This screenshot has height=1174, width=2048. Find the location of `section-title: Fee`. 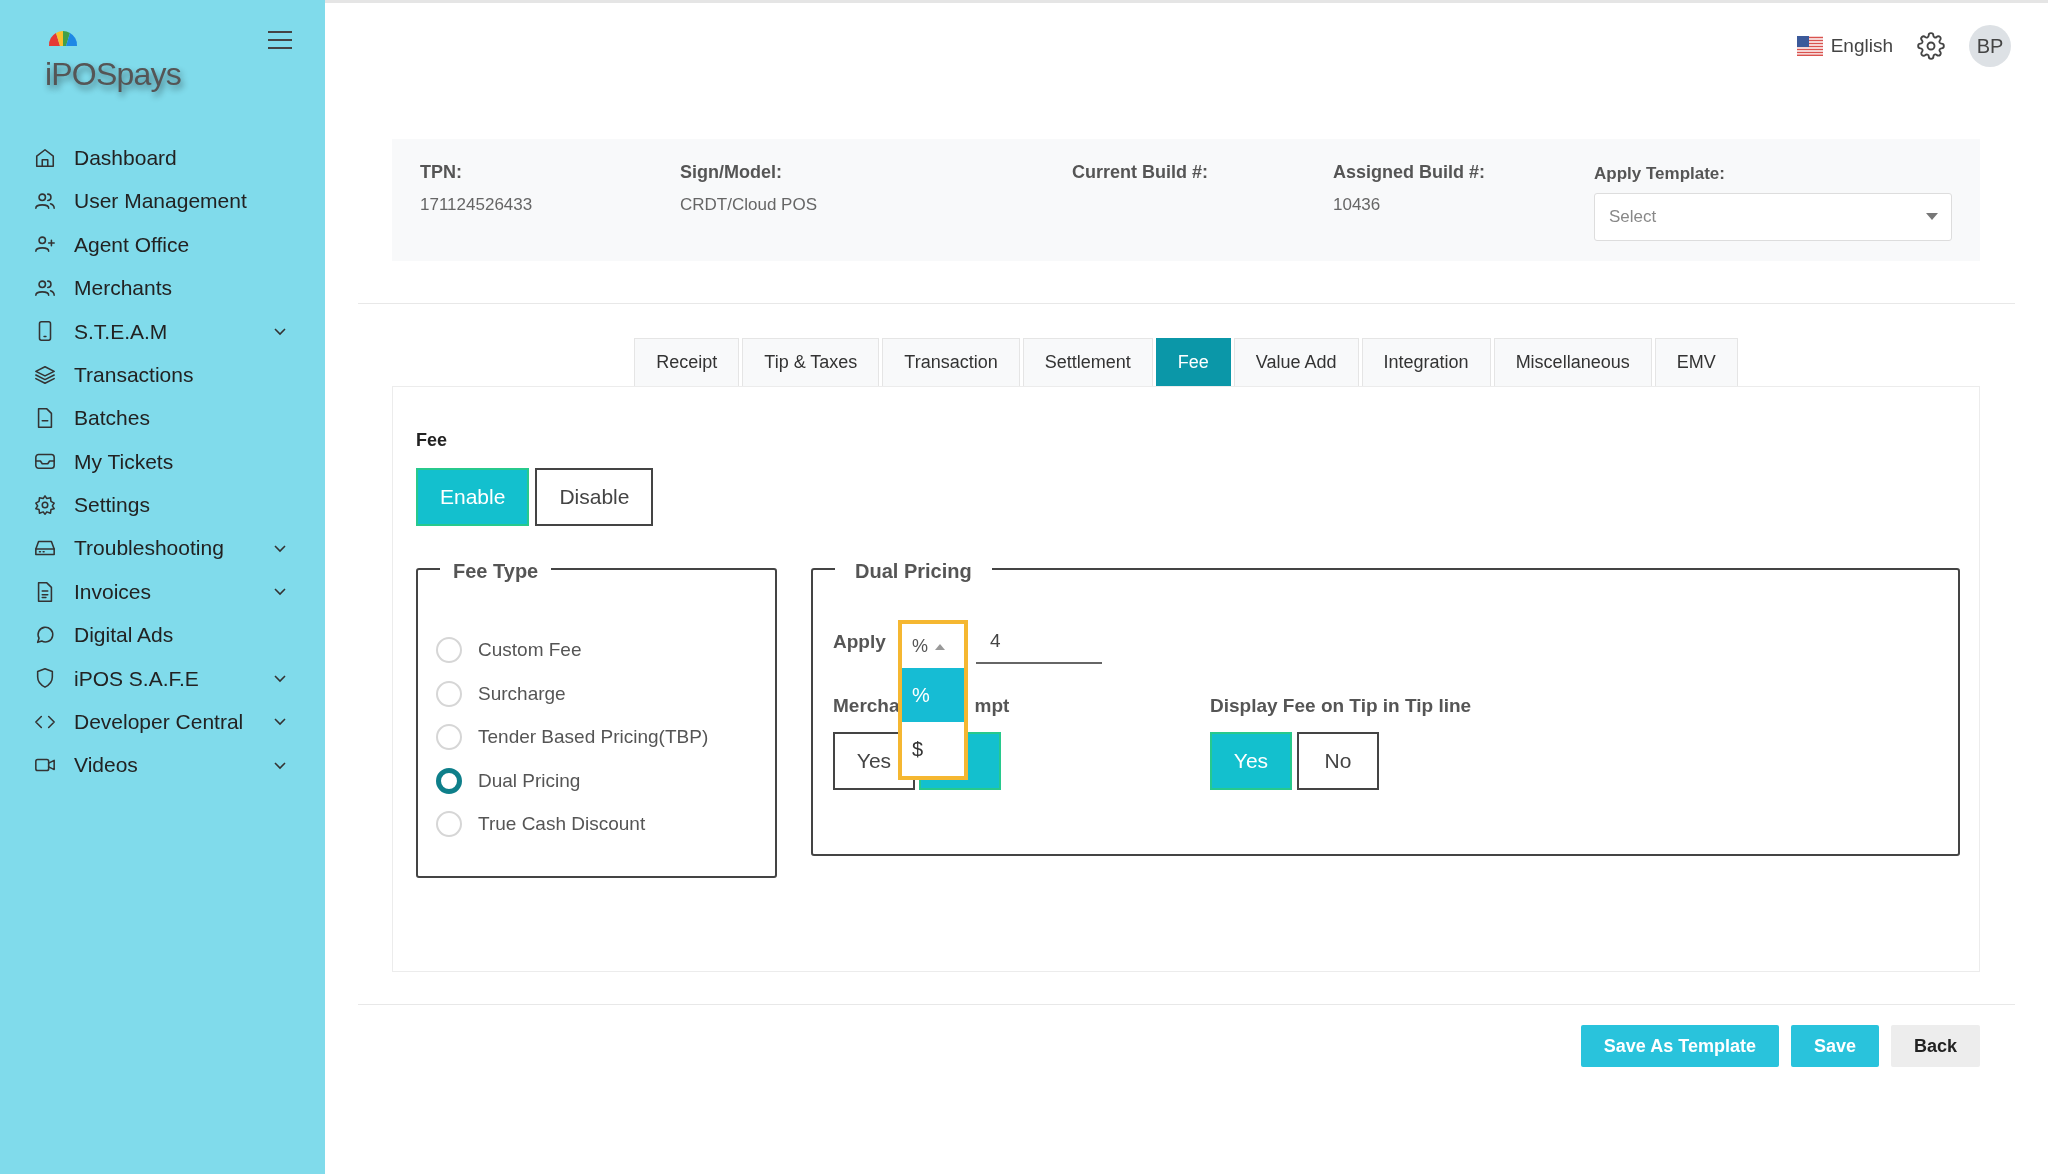

section-title: Fee is located at coordinates (432, 440).